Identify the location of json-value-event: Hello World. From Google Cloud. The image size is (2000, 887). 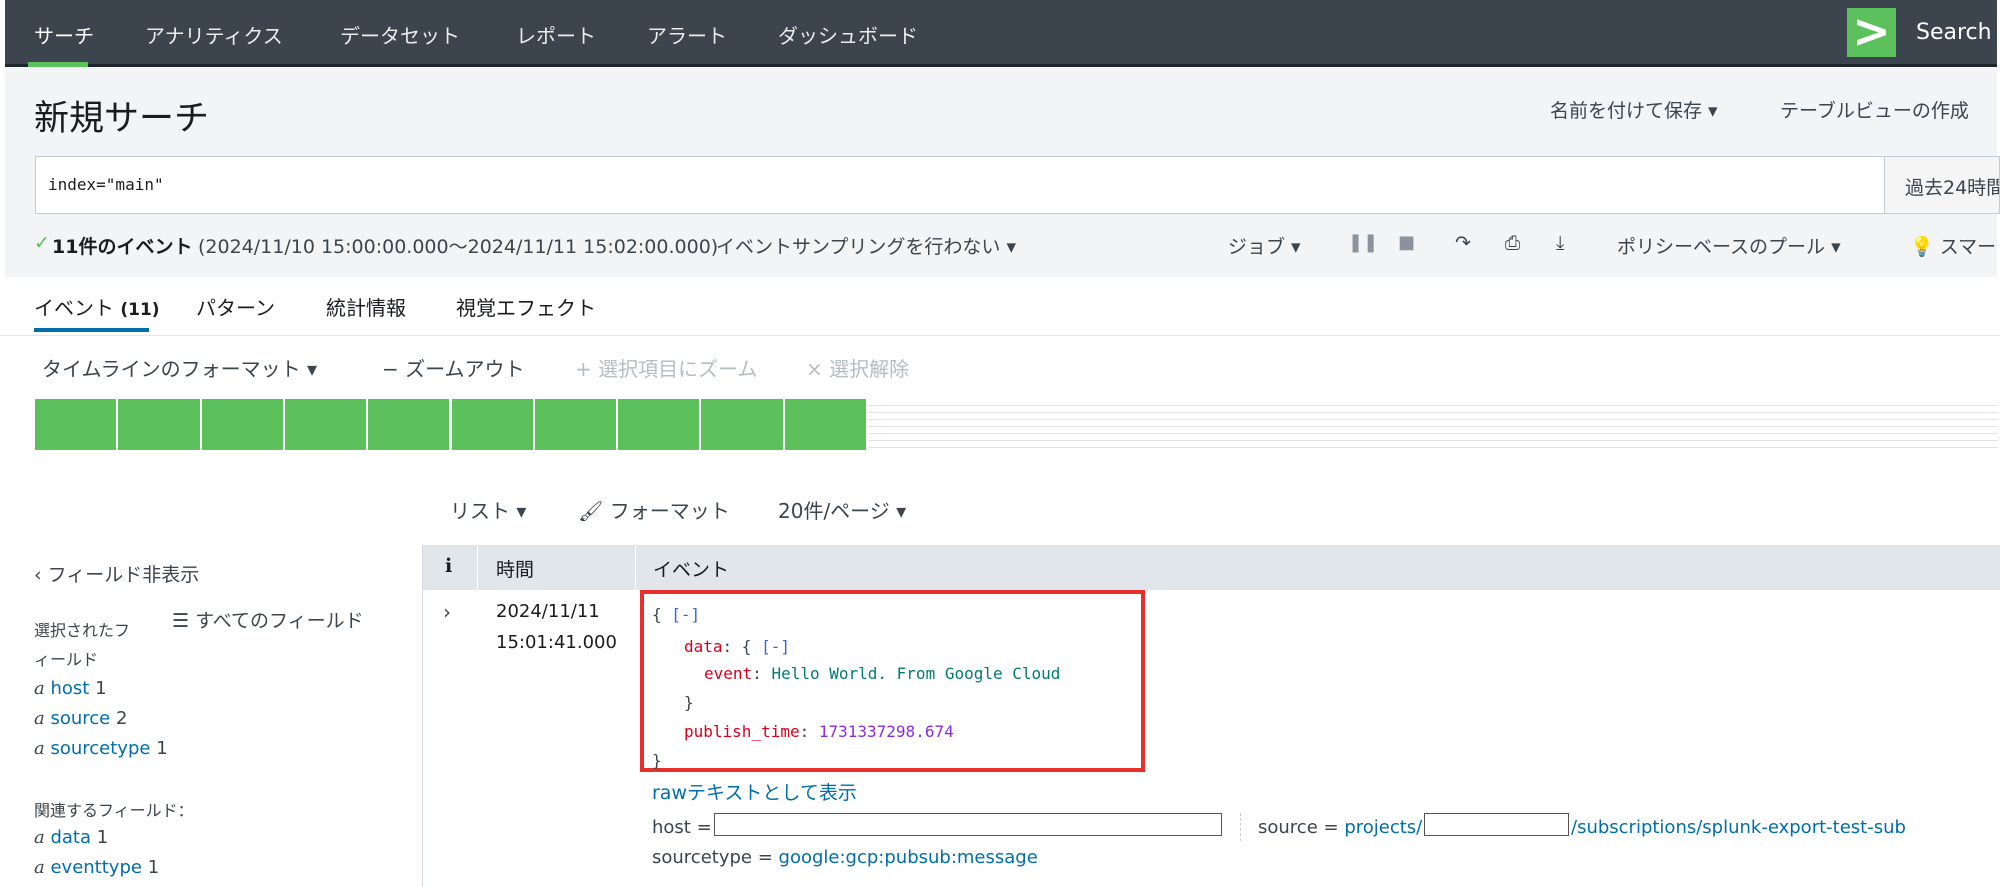
(915, 673).